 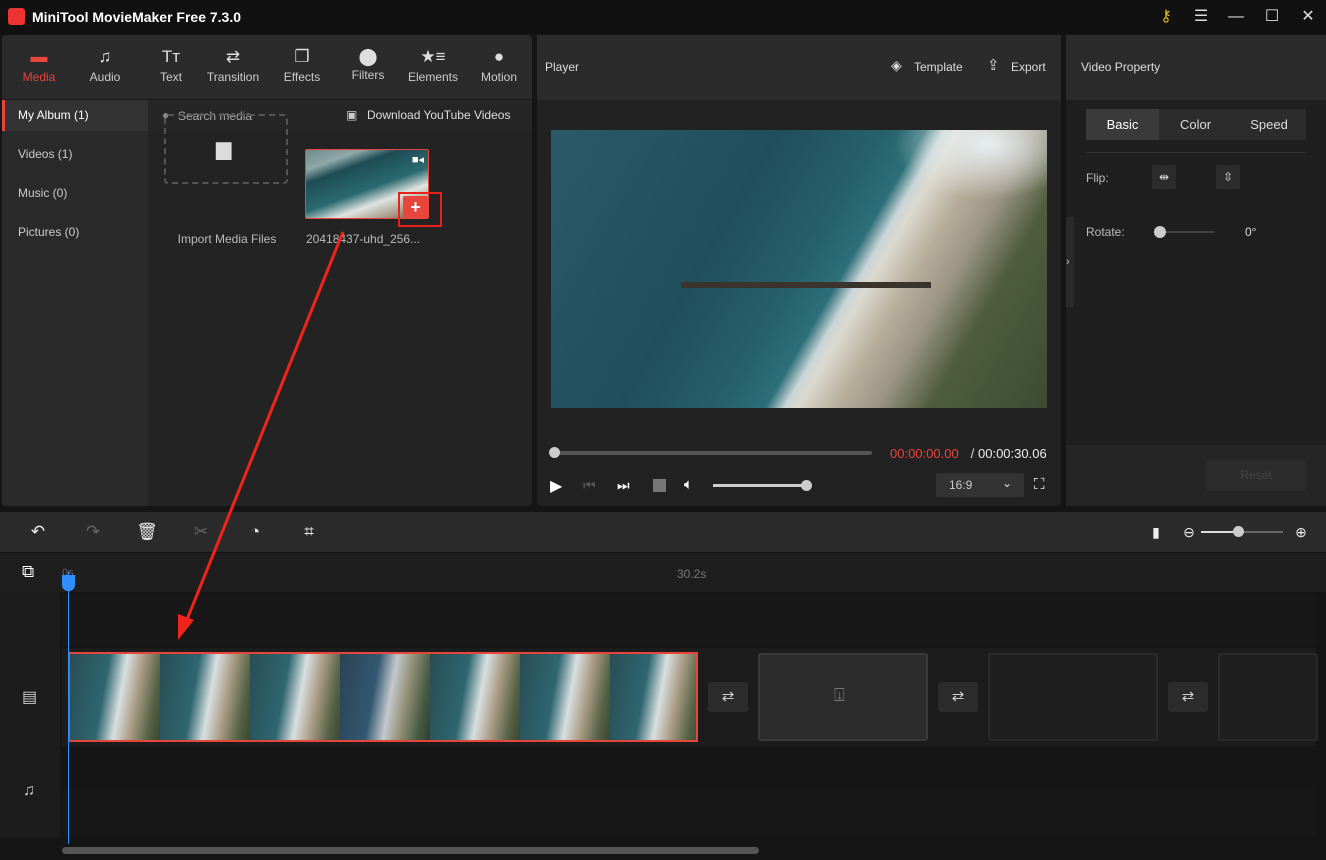 What do you see at coordinates (186, 627) in the screenshot?
I see `arrow-head` at bounding box center [186, 627].